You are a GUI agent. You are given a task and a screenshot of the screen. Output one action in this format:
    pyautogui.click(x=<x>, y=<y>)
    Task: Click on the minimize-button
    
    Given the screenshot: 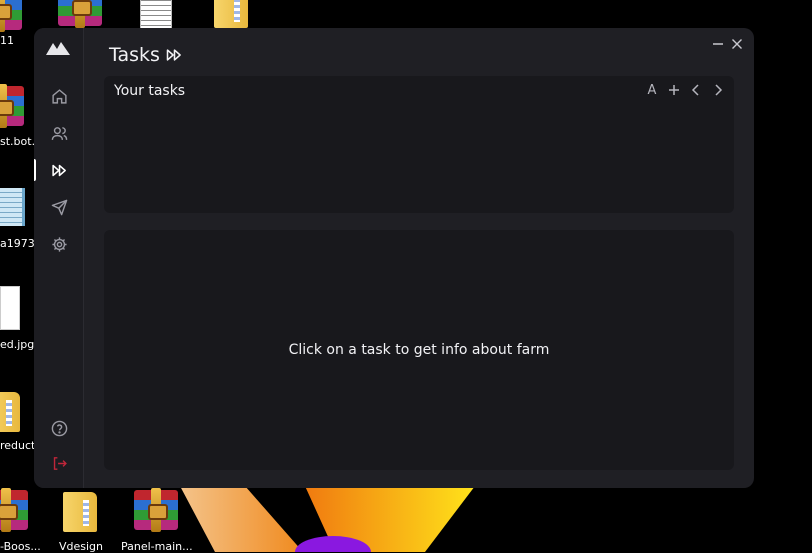 What is the action you would take?
    pyautogui.click(x=718, y=44)
    